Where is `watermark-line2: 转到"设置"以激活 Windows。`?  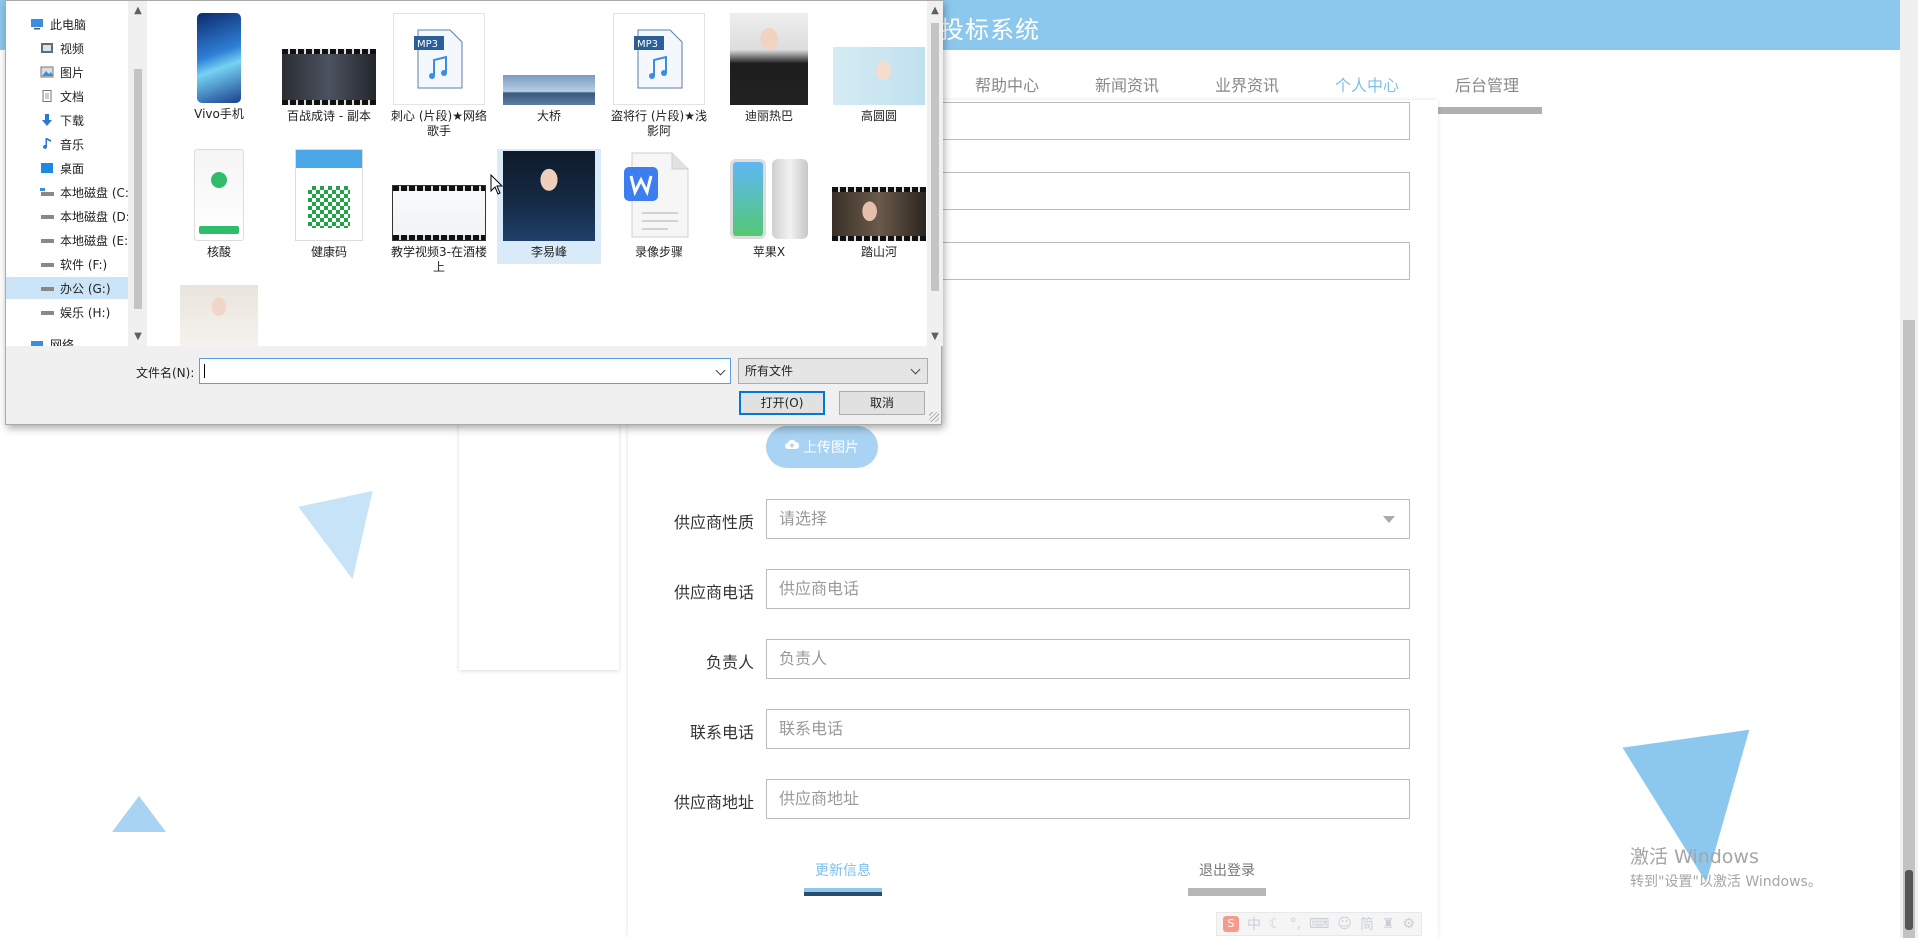
watermark-line2: 转到"设置"以激活 Windows。 is located at coordinates (1726, 882).